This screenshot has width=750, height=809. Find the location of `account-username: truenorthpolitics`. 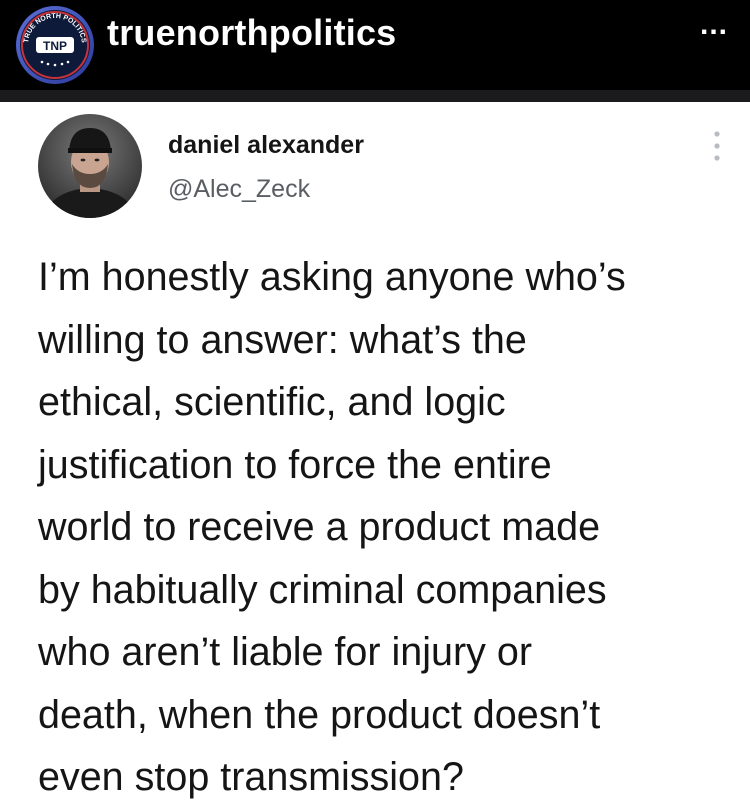

account-username: truenorthpolitics is located at coordinates (251, 33).